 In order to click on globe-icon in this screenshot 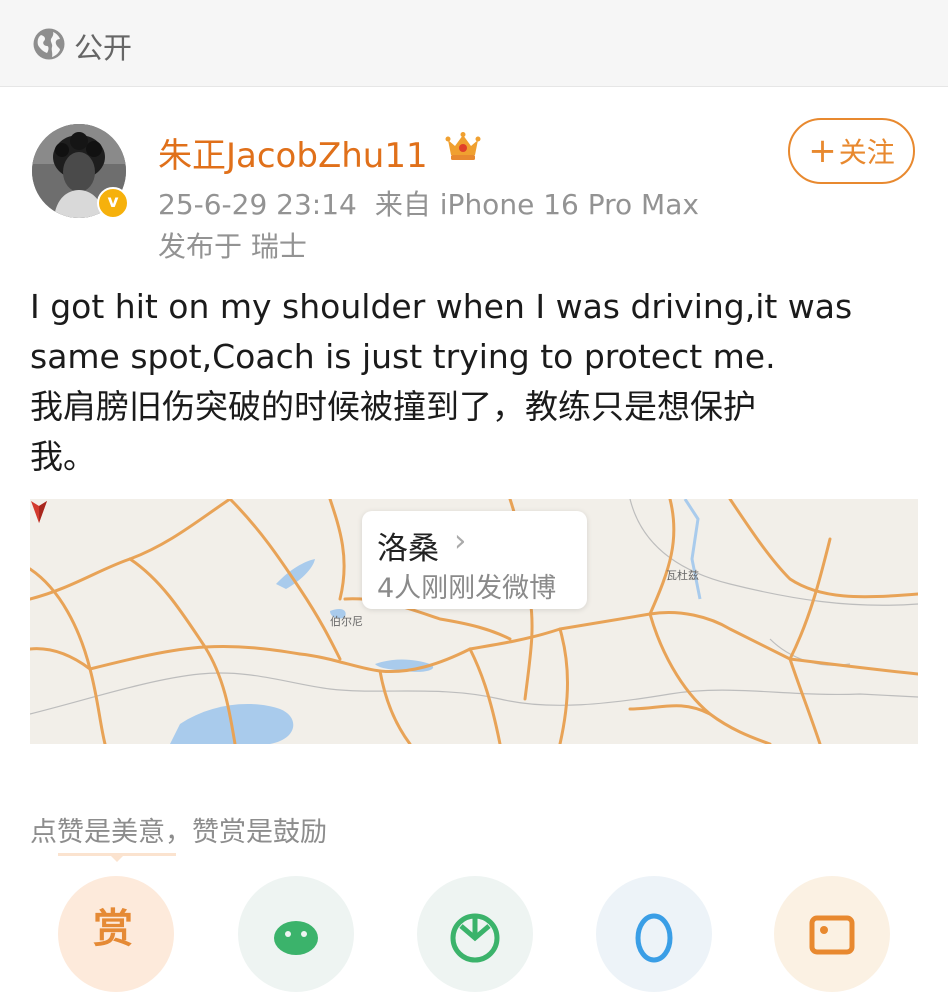, I will do `click(49, 44)`.